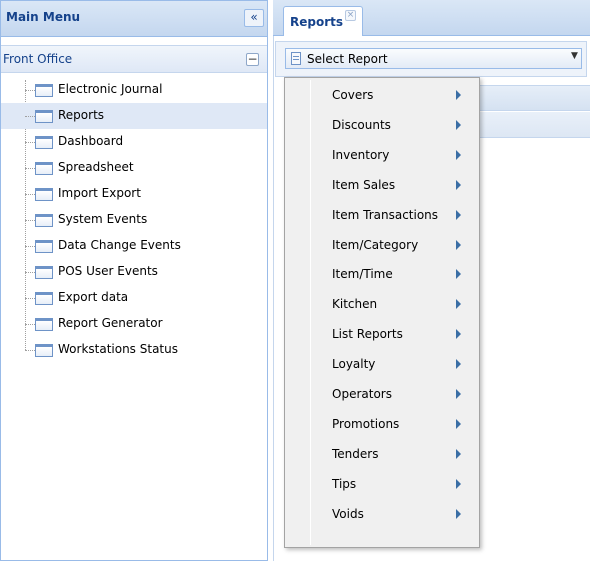 The height and width of the screenshot is (561, 590). Describe the element at coordinates (364, 184) in the screenshot. I see `menu-item-label: Item Sales` at that location.